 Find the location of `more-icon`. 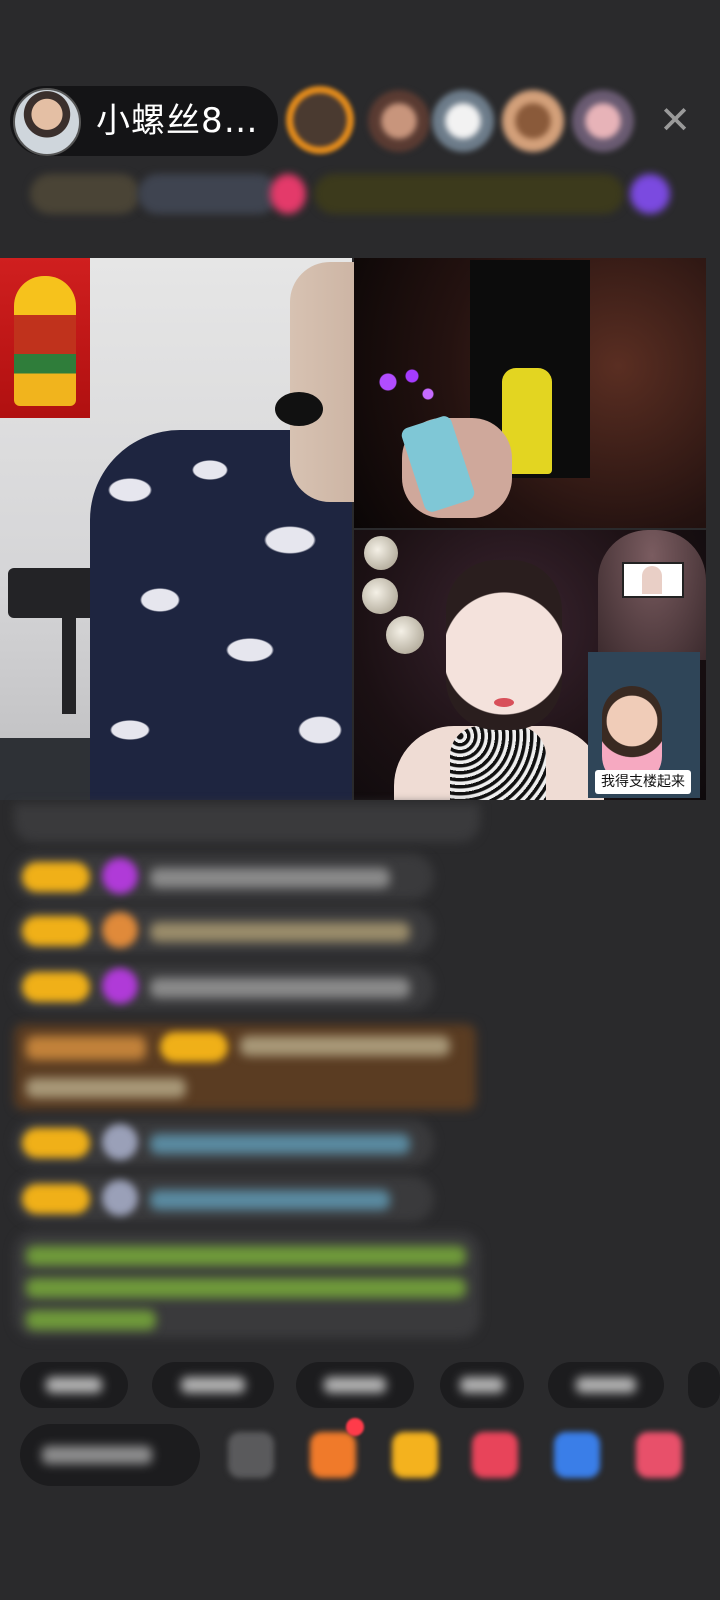

more-icon is located at coordinates (659, 1455).